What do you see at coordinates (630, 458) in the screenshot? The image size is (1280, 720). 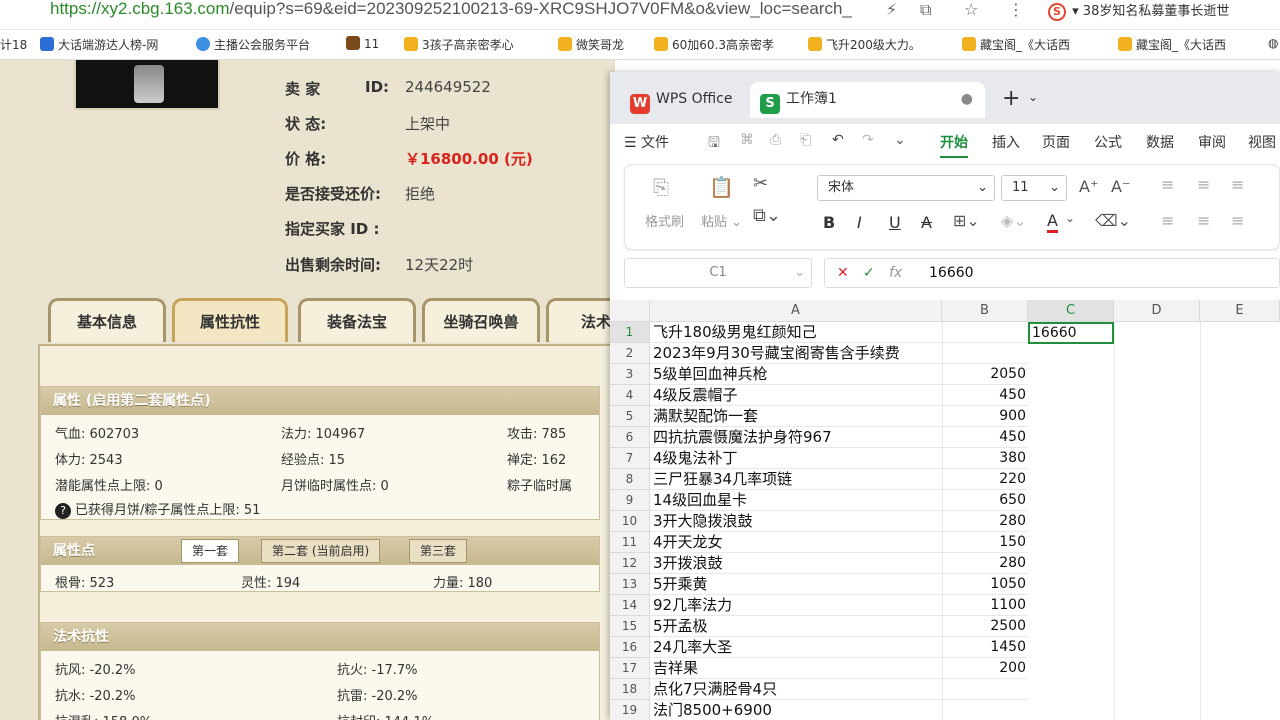 I see `row-header: 7` at bounding box center [630, 458].